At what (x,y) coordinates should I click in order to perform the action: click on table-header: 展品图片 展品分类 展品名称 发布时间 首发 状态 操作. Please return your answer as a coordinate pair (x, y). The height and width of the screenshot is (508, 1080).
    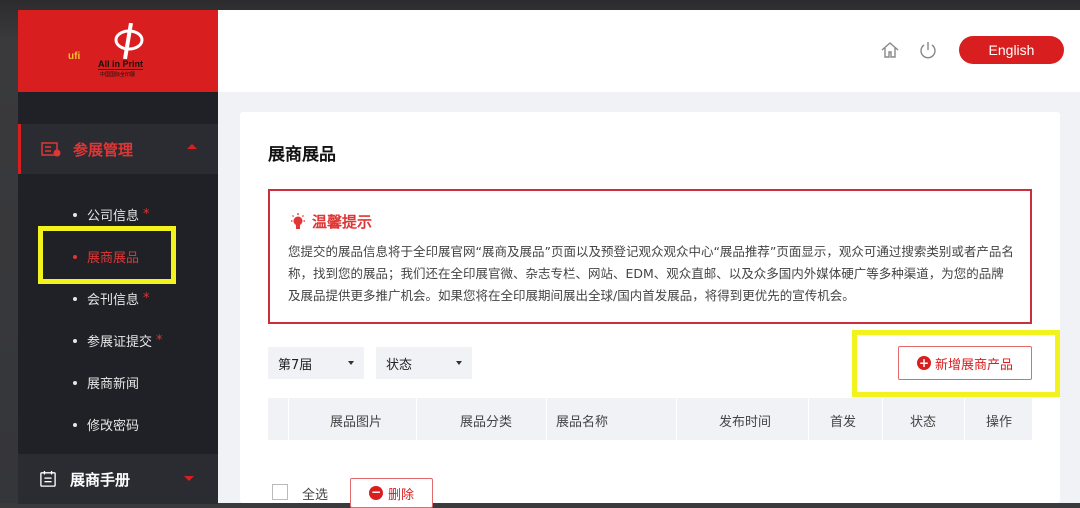
    Looking at the image, I should click on (650, 419).